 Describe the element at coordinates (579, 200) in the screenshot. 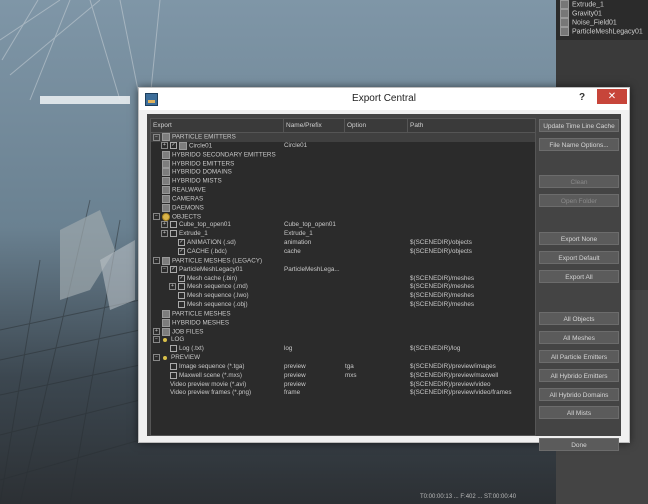

I see `open-folder-button: Open Folder` at that location.